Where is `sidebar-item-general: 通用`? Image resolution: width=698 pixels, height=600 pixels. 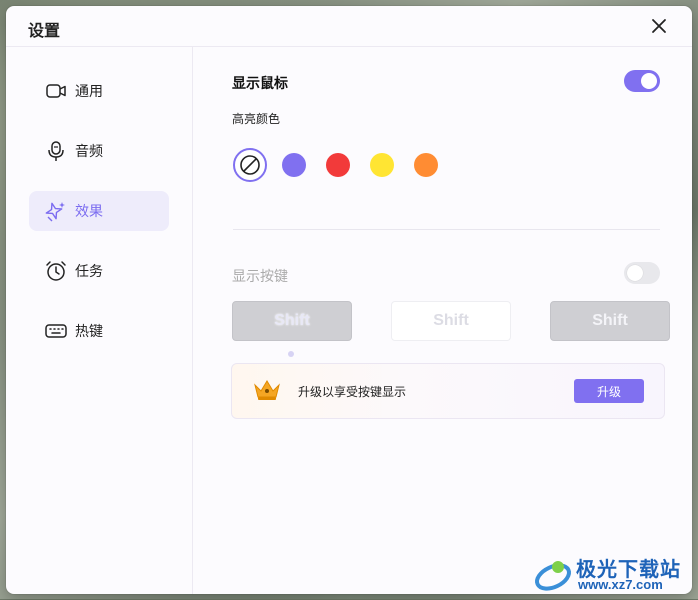 sidebar-item-general: 通用 is located at coordinates (99, 91).